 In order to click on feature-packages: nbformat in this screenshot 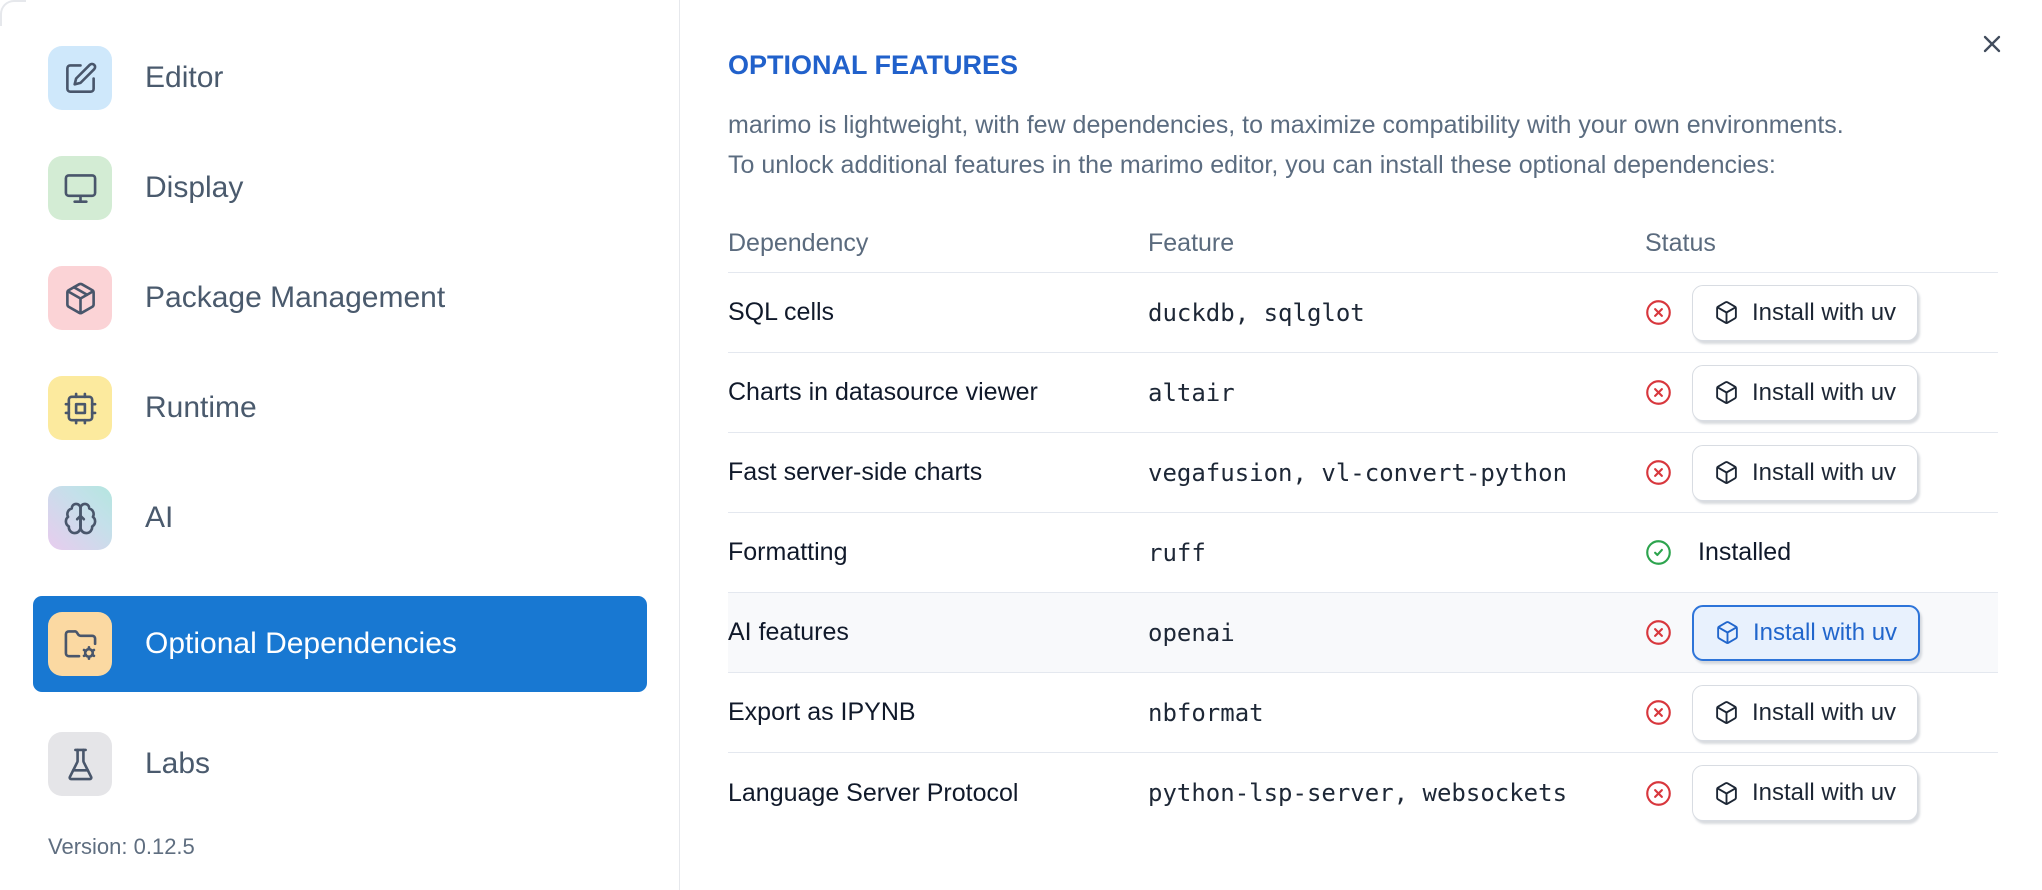, I will do `click(1206, 712)`.